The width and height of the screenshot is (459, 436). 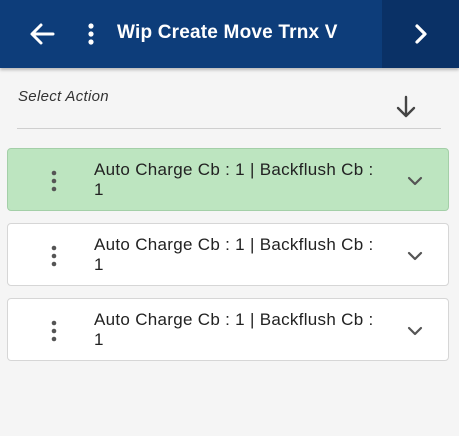 I want to click on next-button, so click(x=420, y=34).